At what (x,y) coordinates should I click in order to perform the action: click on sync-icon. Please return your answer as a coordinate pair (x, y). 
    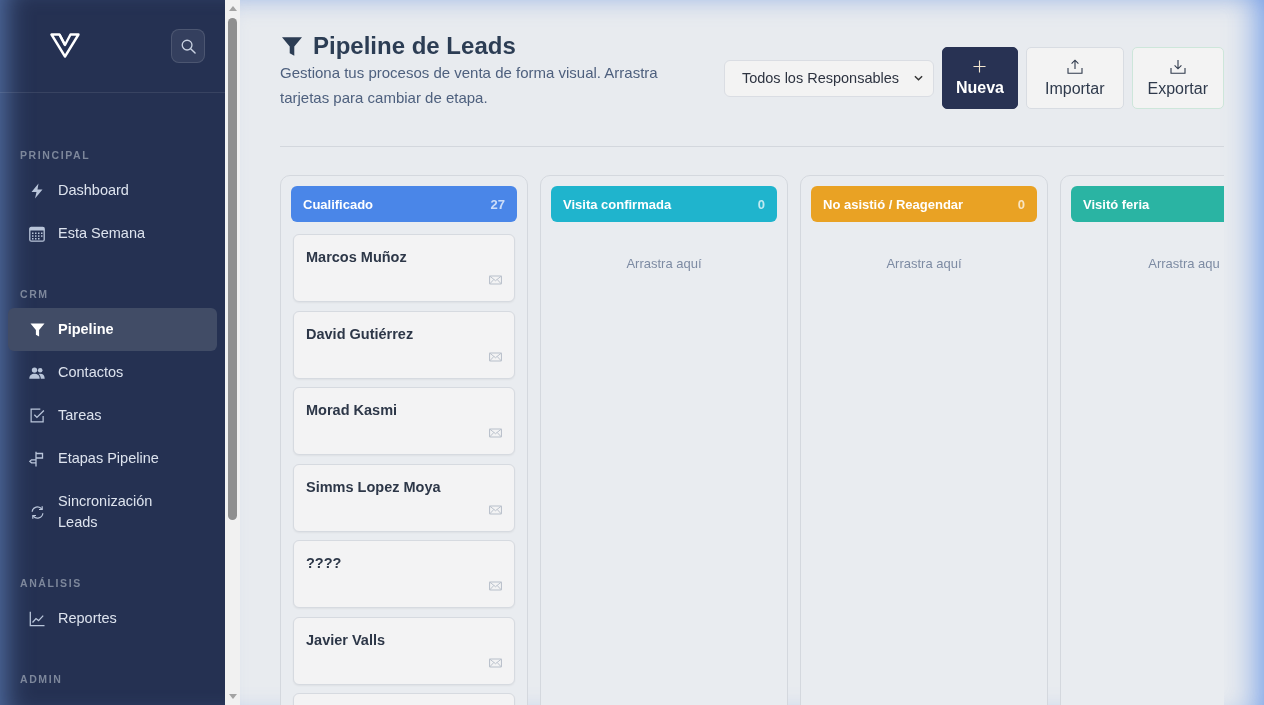
    Looking at the image, I should click on (37, 512).